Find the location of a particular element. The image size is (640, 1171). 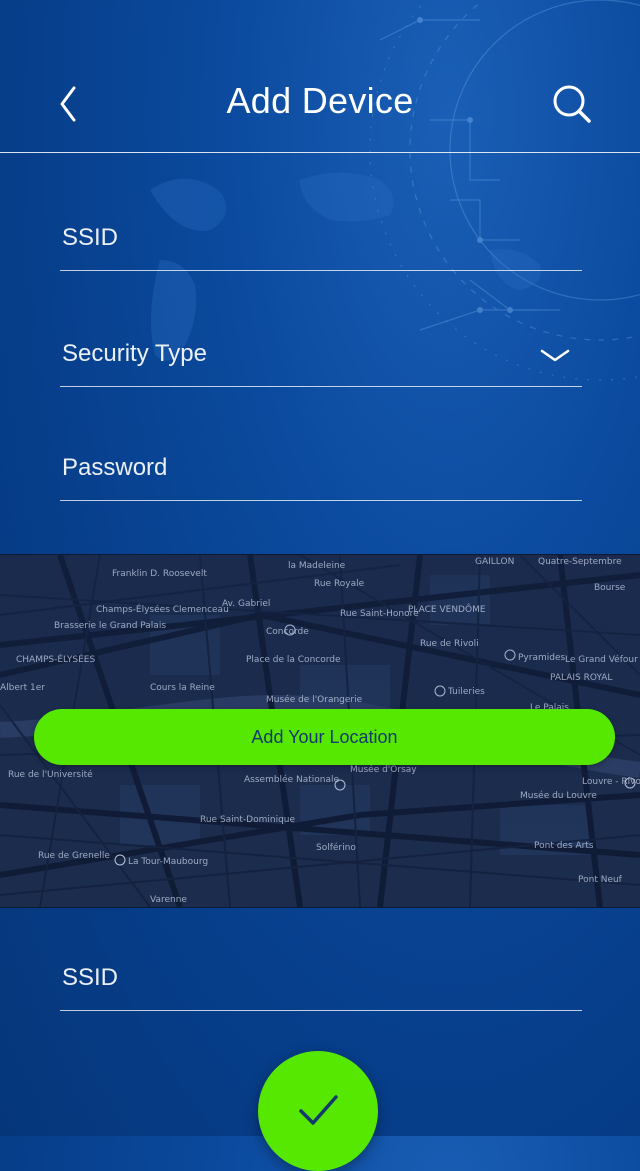

map-label: Musée d'Orsay is located at coordinates (383, 770).